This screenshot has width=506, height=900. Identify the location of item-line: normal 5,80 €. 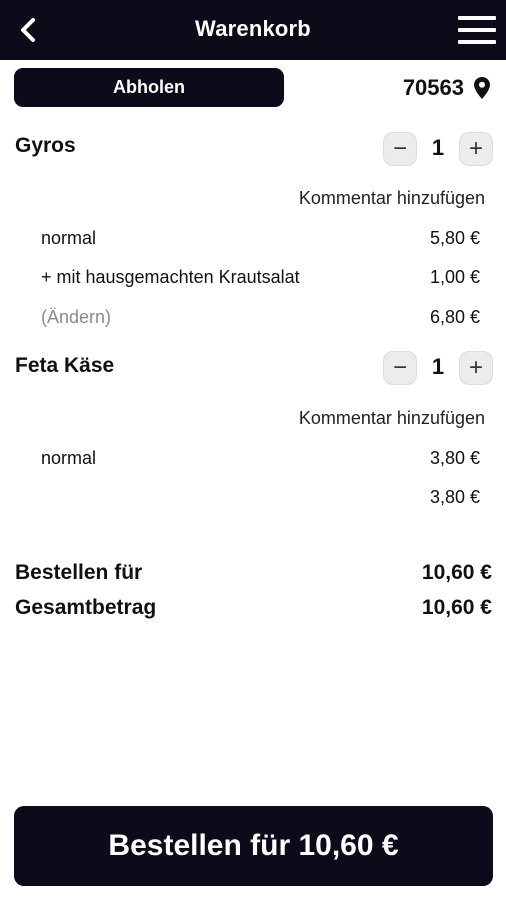
(260, 240).